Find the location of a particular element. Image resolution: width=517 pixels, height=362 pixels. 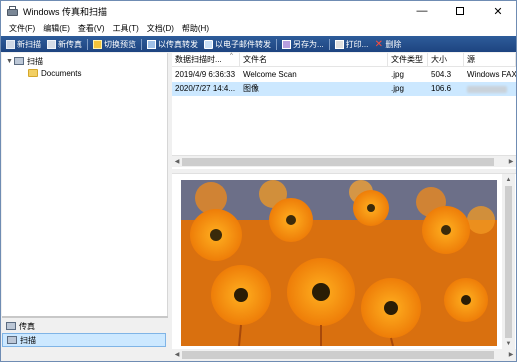

toggle-preview-button: 切换预览 is located at coordinates (114, 44).